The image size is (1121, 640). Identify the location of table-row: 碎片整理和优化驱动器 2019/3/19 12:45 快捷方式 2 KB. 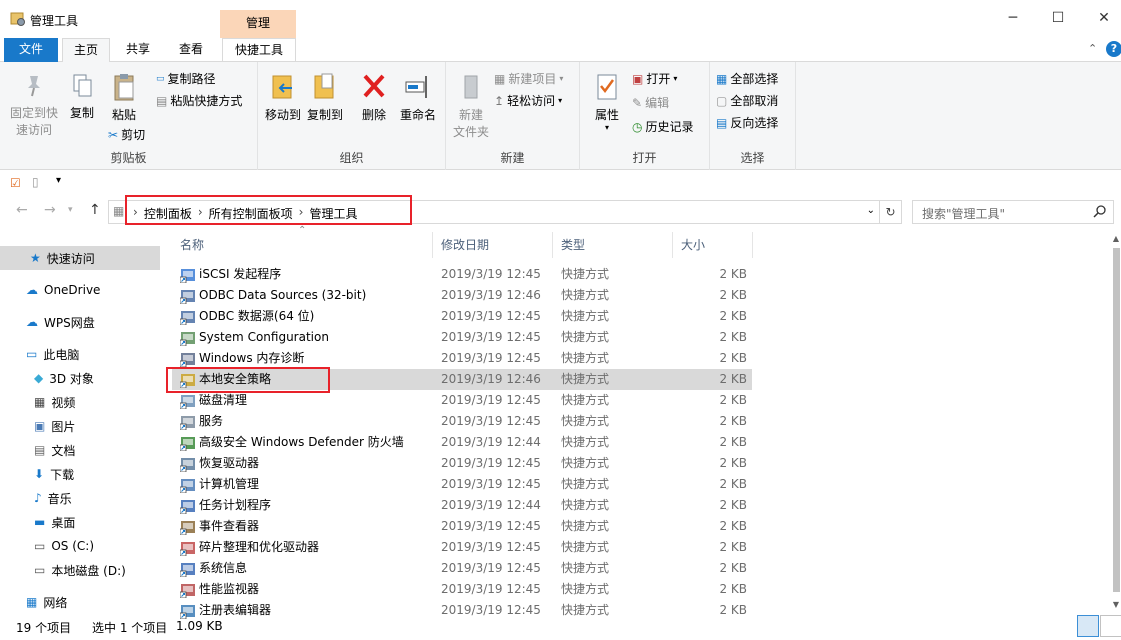
(462, 547).